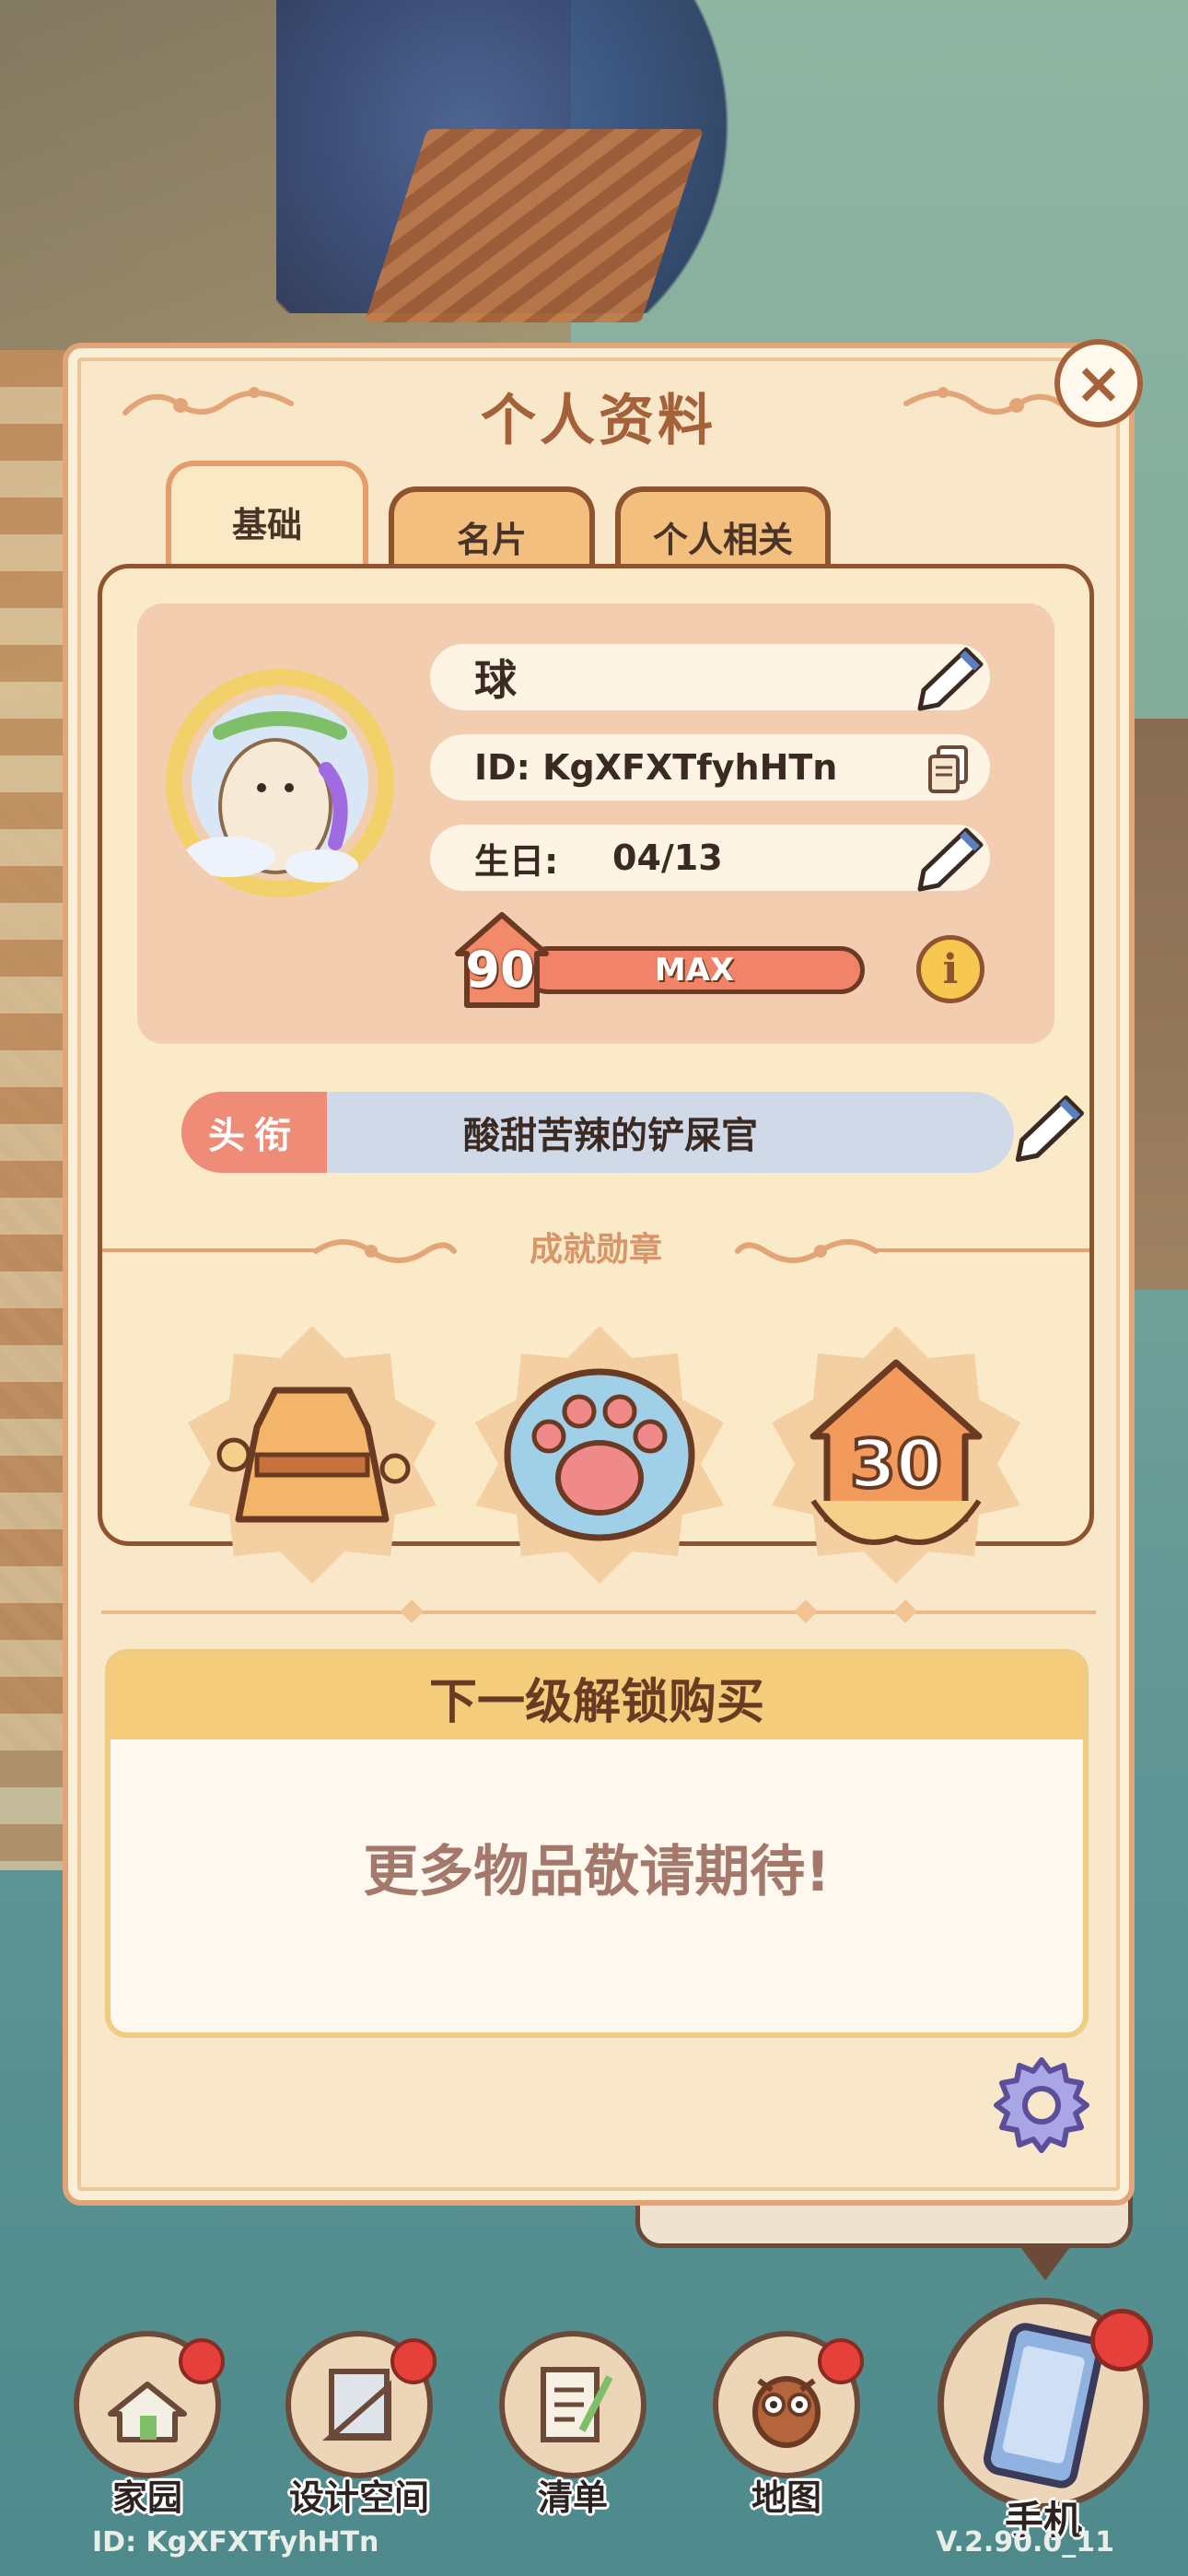  I want to click on nav-design-space: 设计空间, so click(359, 2432).